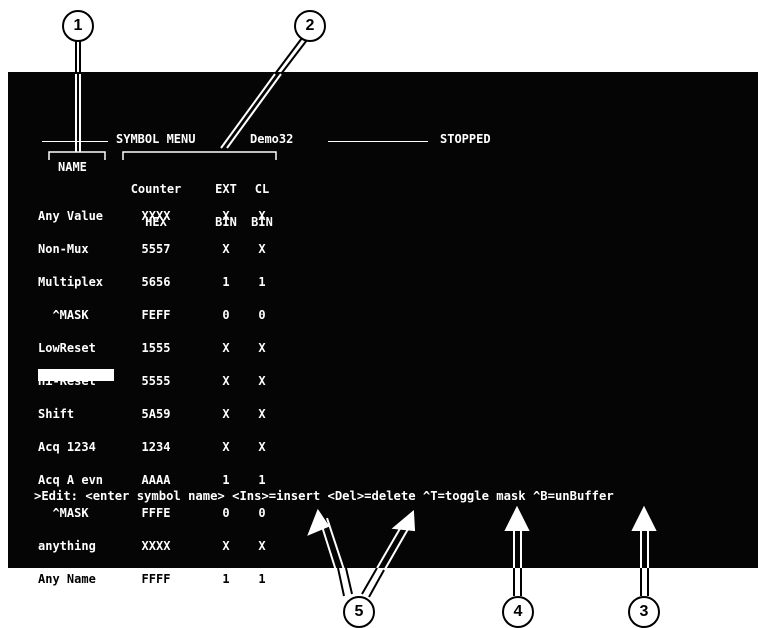 The image size is (758, 628). Describe the element at coordinates (644, 612) in the screenshot. I see `callout-3: 3` at that location.